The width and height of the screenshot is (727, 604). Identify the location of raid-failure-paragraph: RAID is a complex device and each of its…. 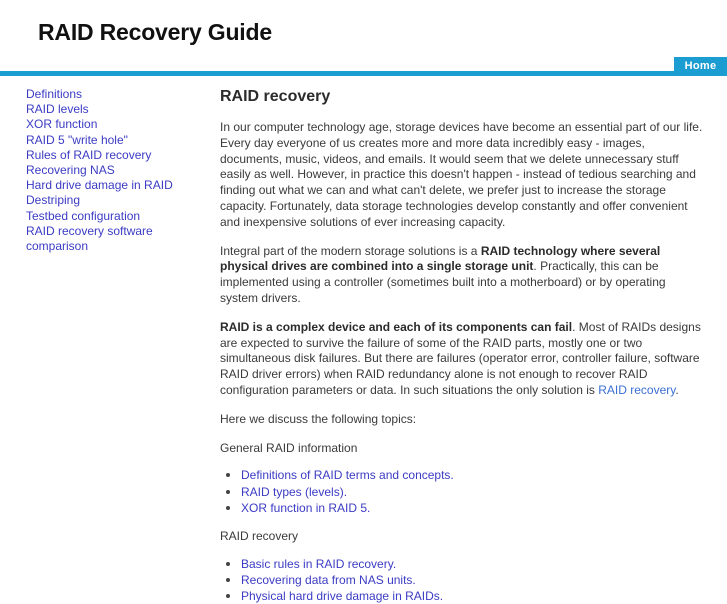
(462, 359).